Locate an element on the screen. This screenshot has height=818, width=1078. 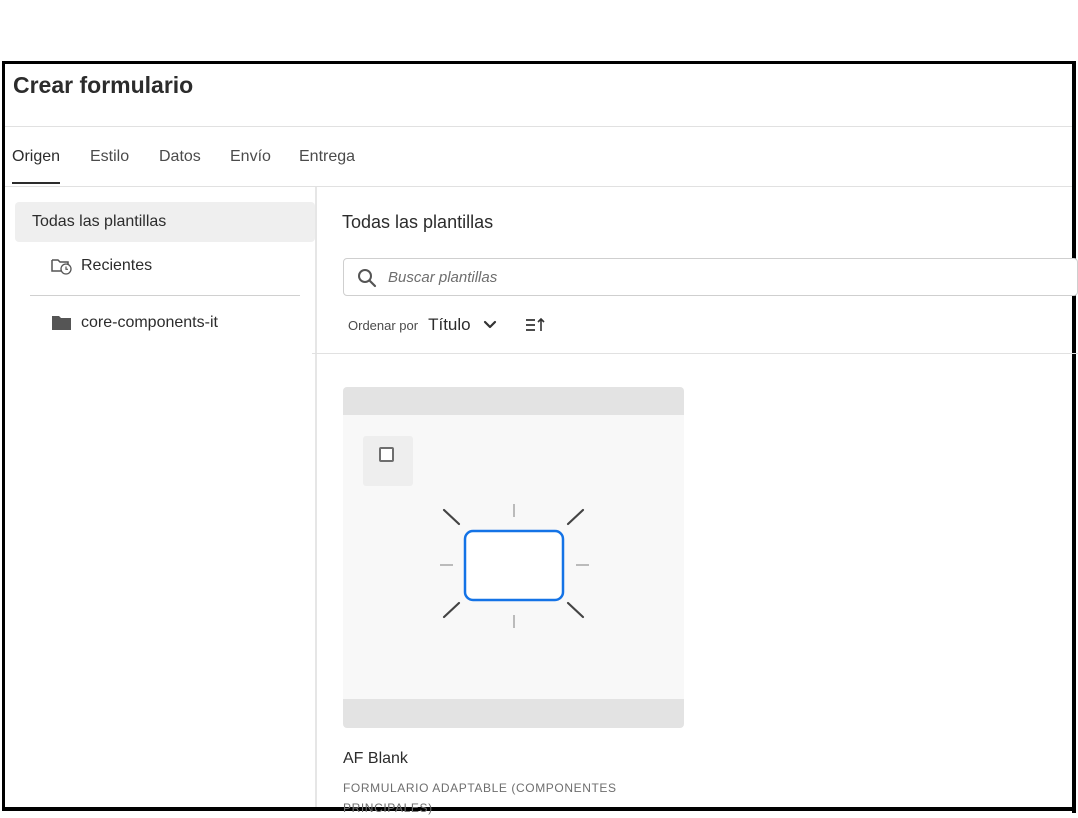
sidebar-item-recientes: Recientes is located at coordinates (101, 266).